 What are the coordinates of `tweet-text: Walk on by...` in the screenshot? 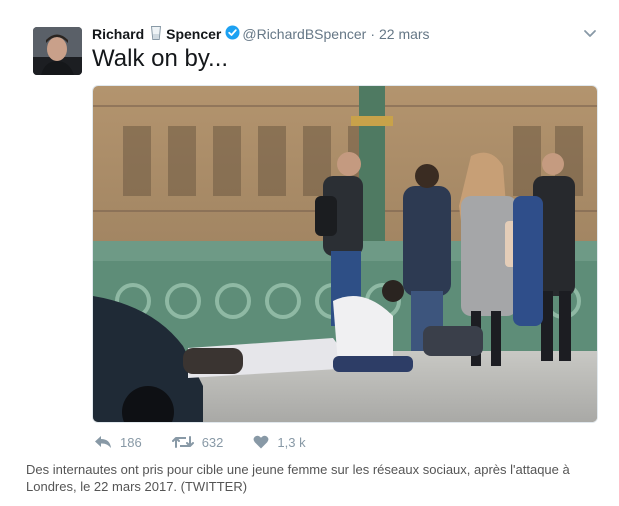 It's located at (160, 58).